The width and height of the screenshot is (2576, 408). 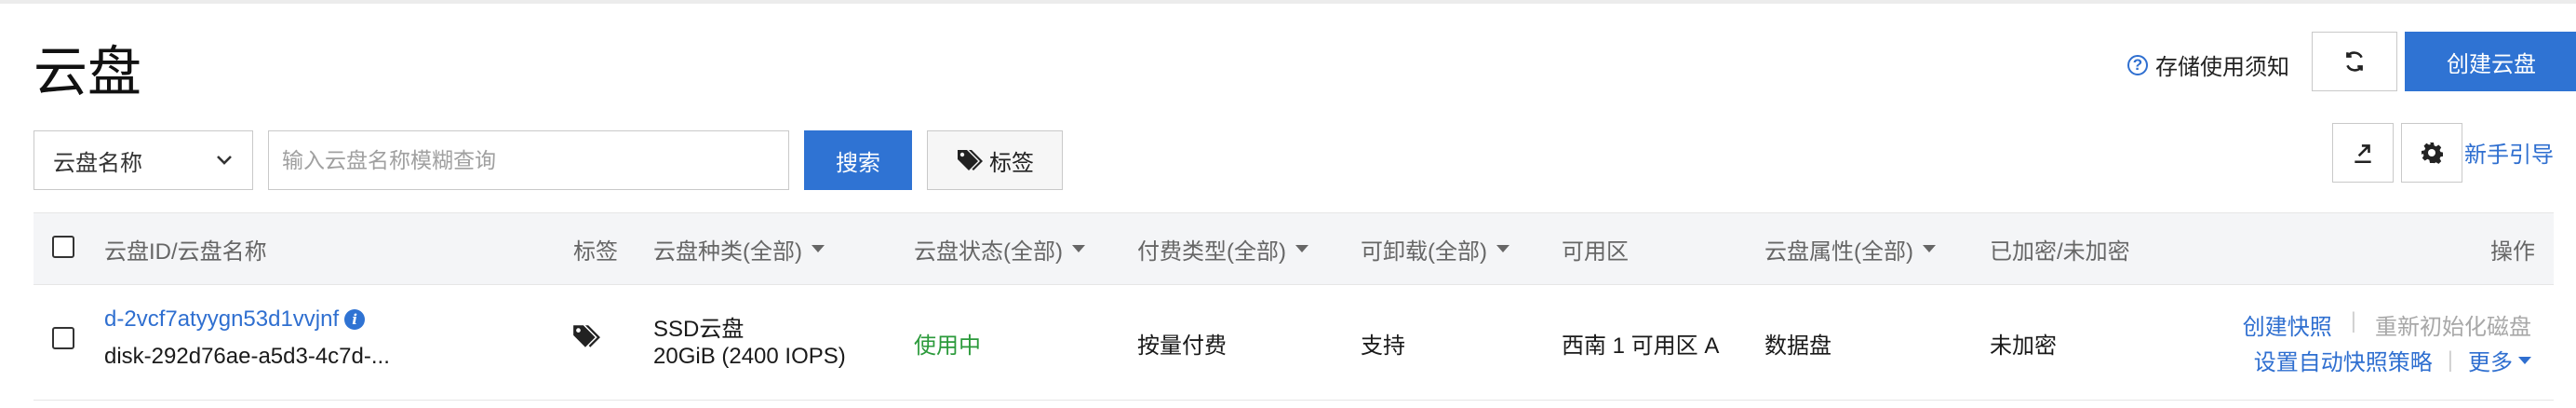 I want to click on tag-filter-button: 标签, so click(x=995, y=160).